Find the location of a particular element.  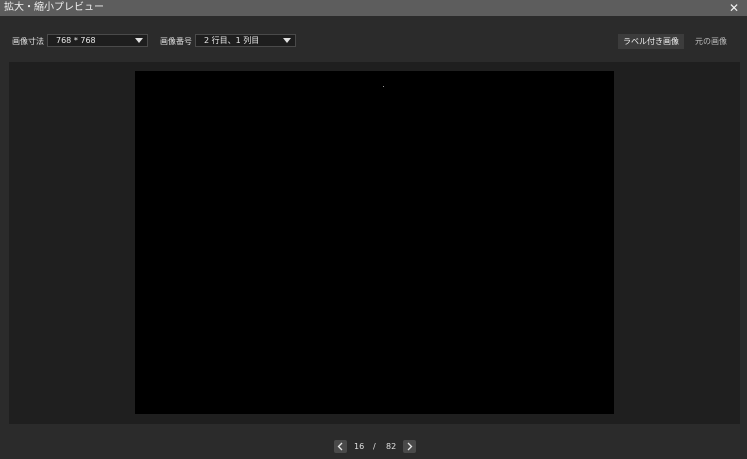

image-size-value: 768 * 768 is located at coordinates (76, 40).